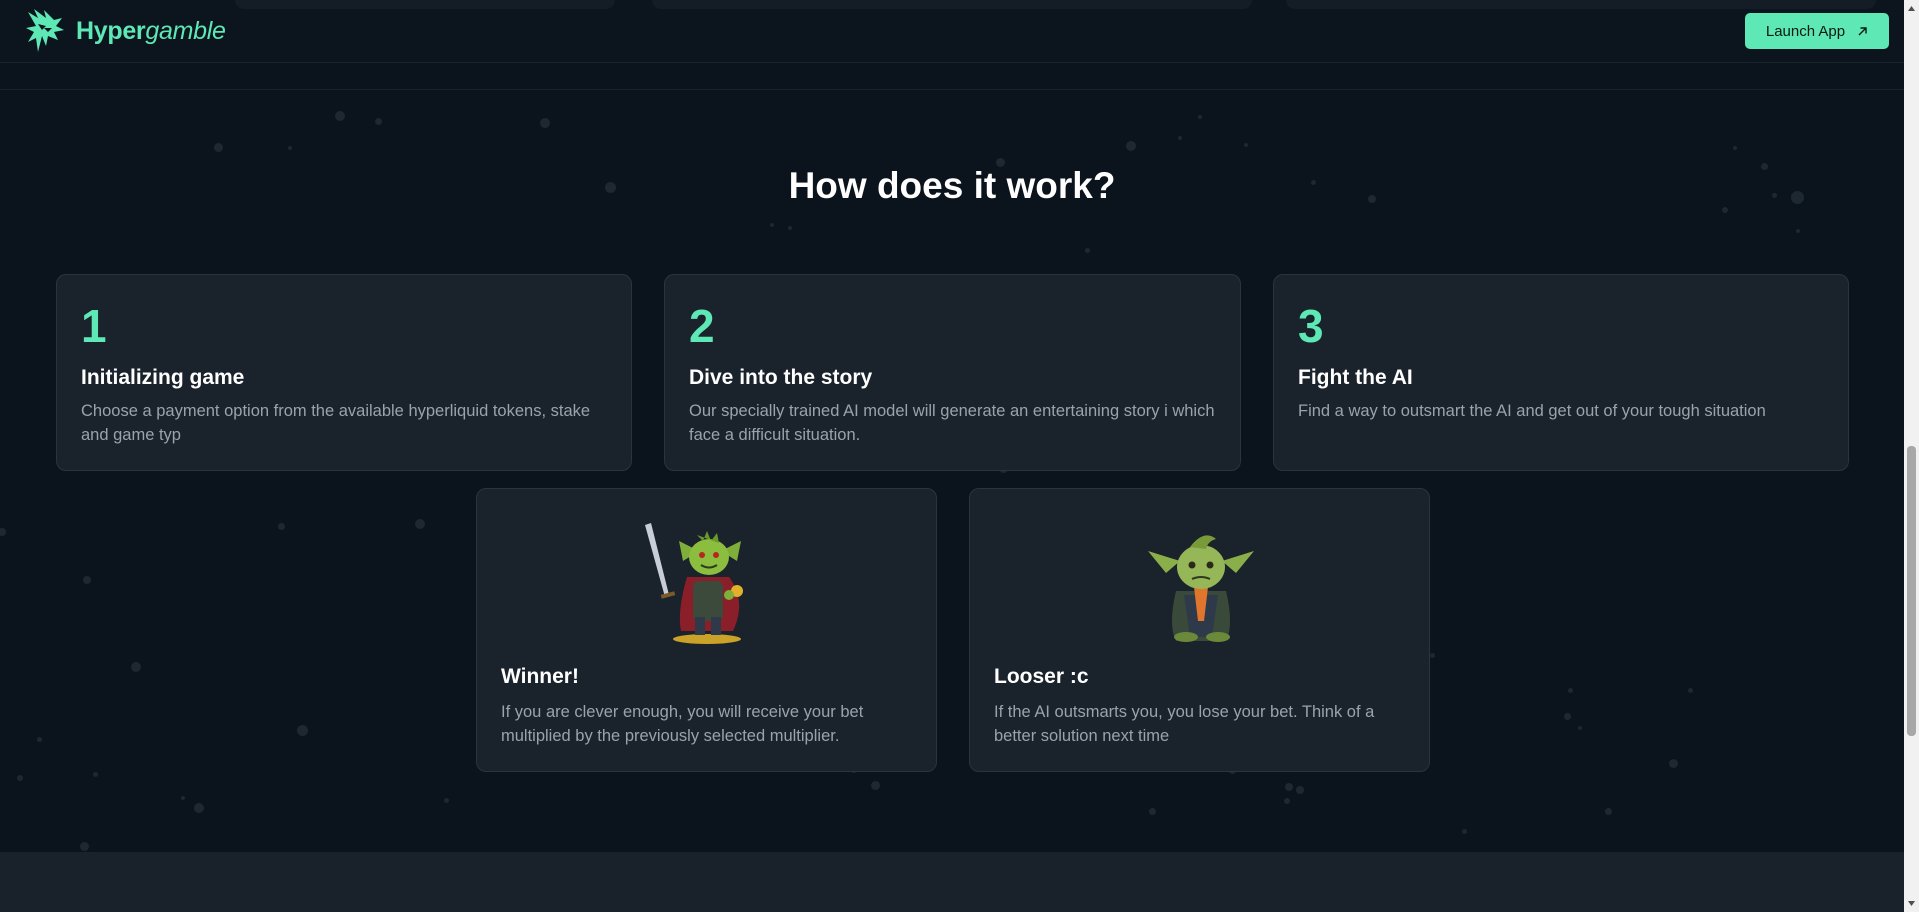 The height and width of the screenshot is (912, 1919). Describe the element at coordinates (94, 326) in the screenshot. I see `step-number: 1` at that location.